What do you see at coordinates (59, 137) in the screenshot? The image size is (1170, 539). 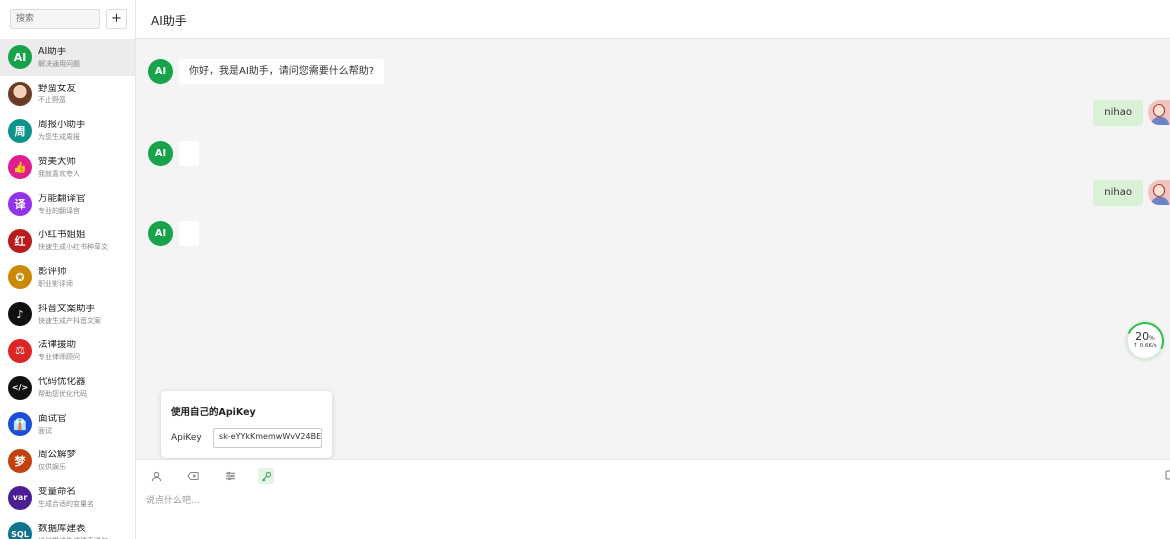 I see `assistant-description: 为您生成周报` at bounding box center [59, 137].